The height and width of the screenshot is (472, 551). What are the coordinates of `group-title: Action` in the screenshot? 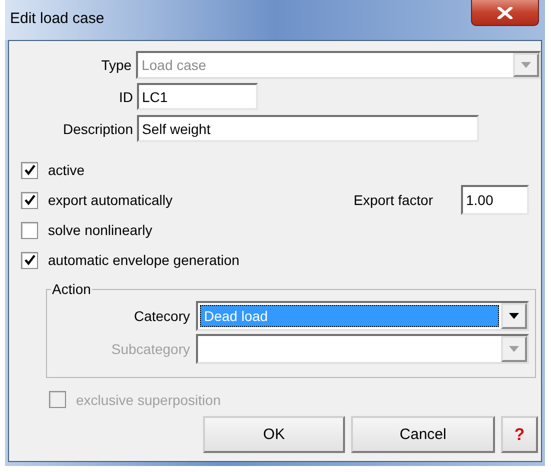 It's located at (71, 289).